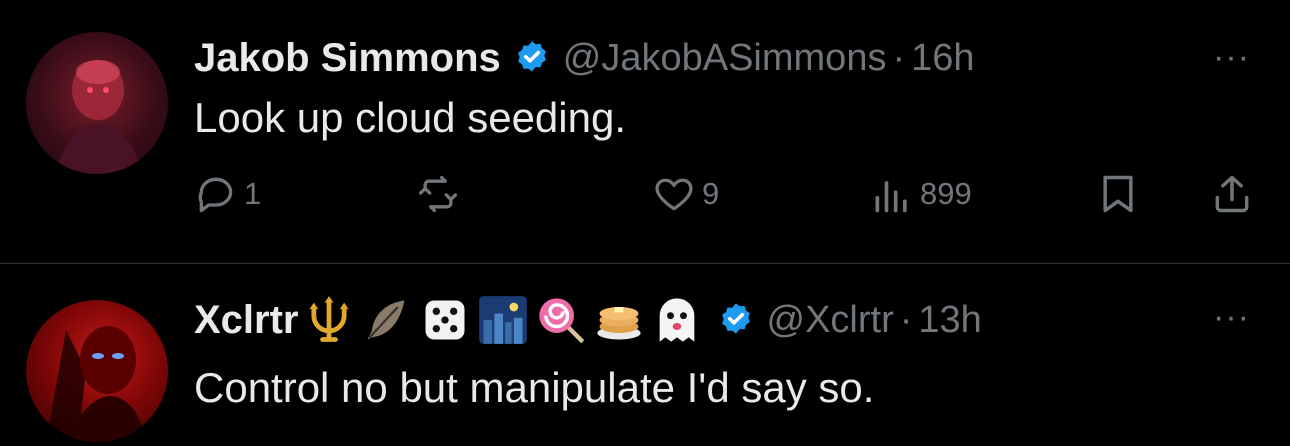 This screenshot has width=1290, height=446. I want to click on handle: @Xclrtr, so click(830, 320).